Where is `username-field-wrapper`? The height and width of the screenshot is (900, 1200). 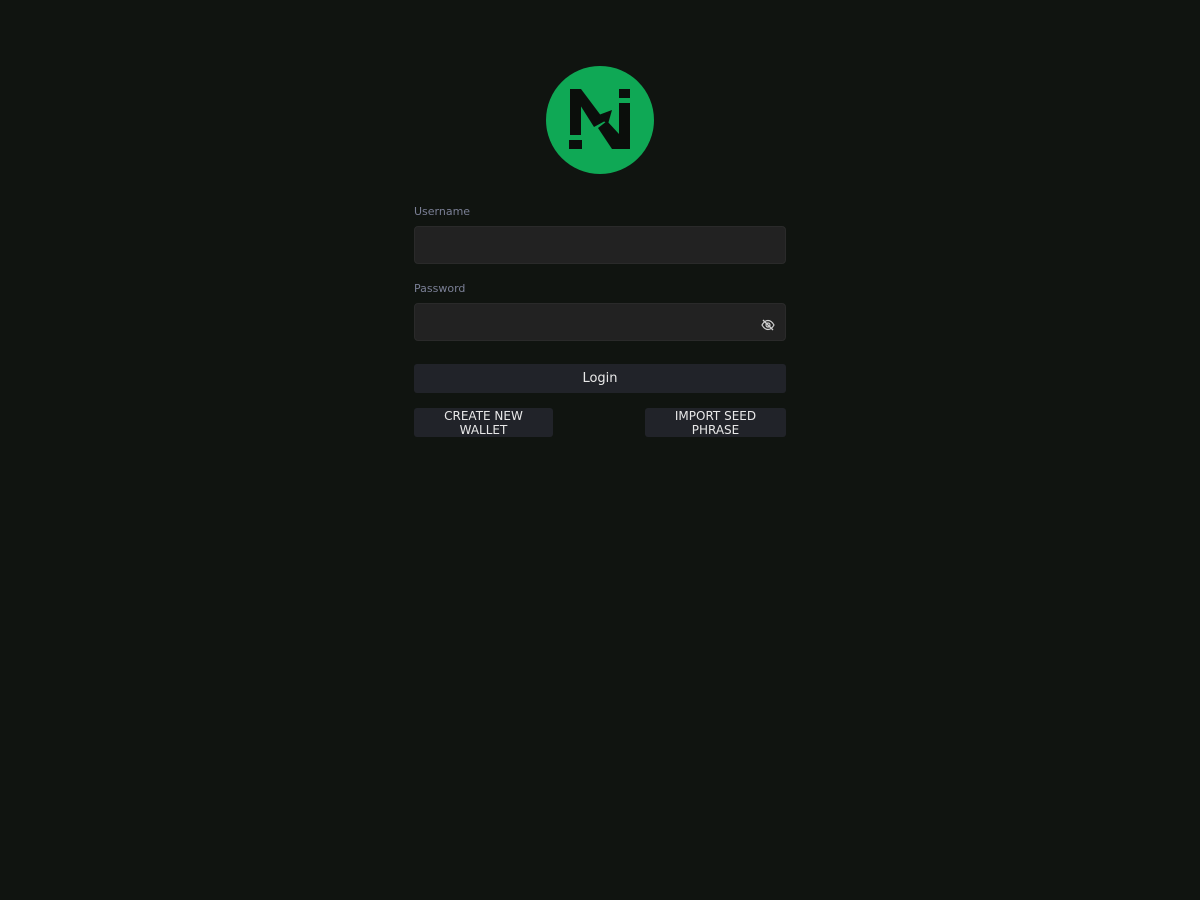
username-field-wrapper is located at coordinates (600, 245).